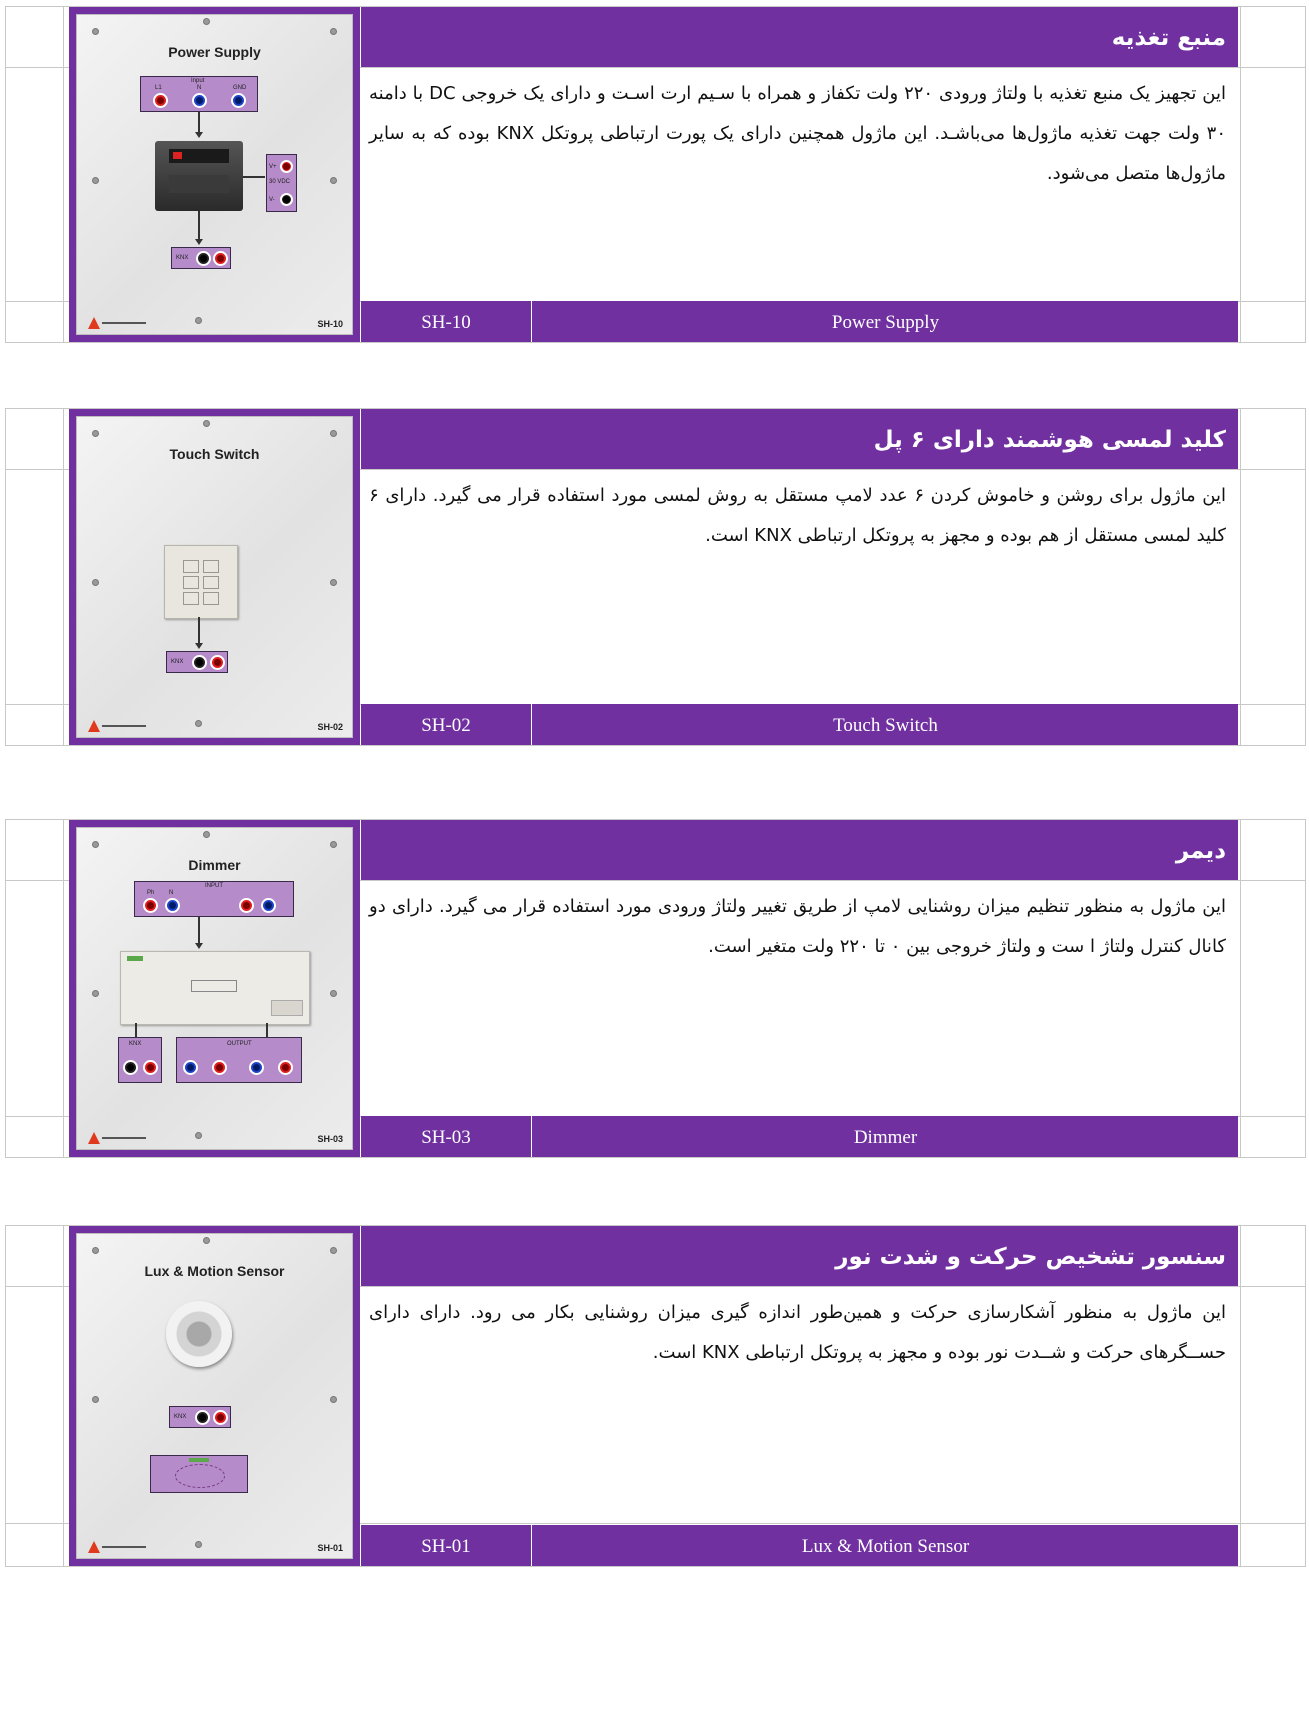  Describe the element at coordinates (446, 1136) in the screenshot. I see `module-code: SH-03` at that location.